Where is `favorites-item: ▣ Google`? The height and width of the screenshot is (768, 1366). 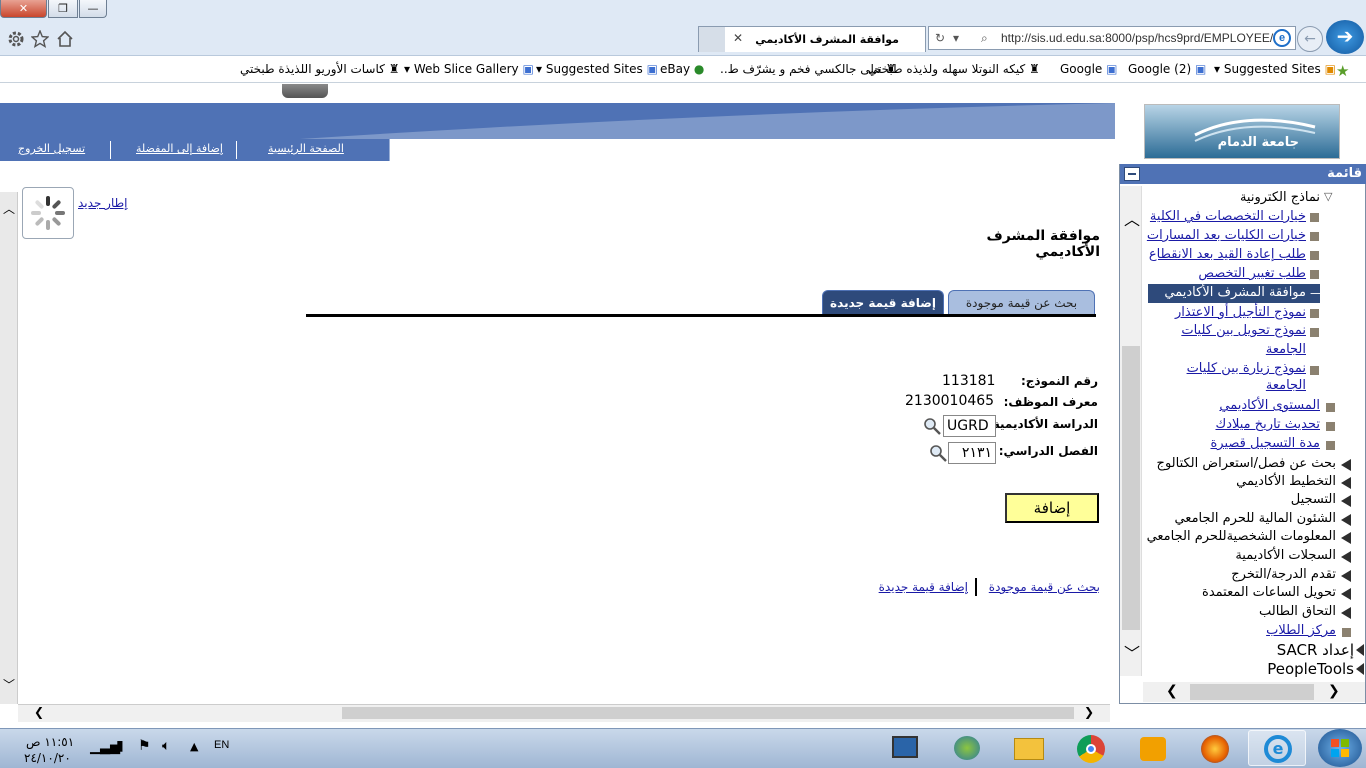 favorites-item: ▣ Google is located at coordinates (1089, 69).